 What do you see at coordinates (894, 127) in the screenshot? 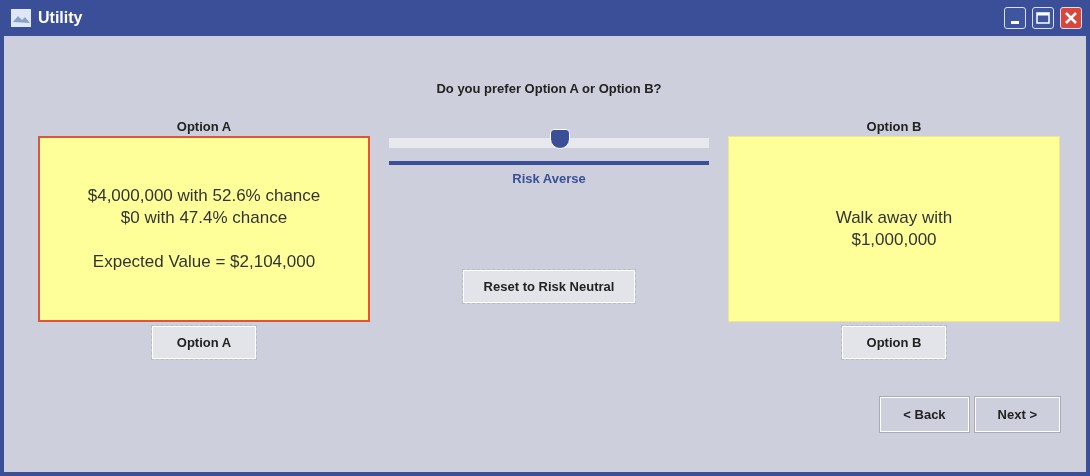
I see `option-heading: Option B` at bounding box center [894, 127].